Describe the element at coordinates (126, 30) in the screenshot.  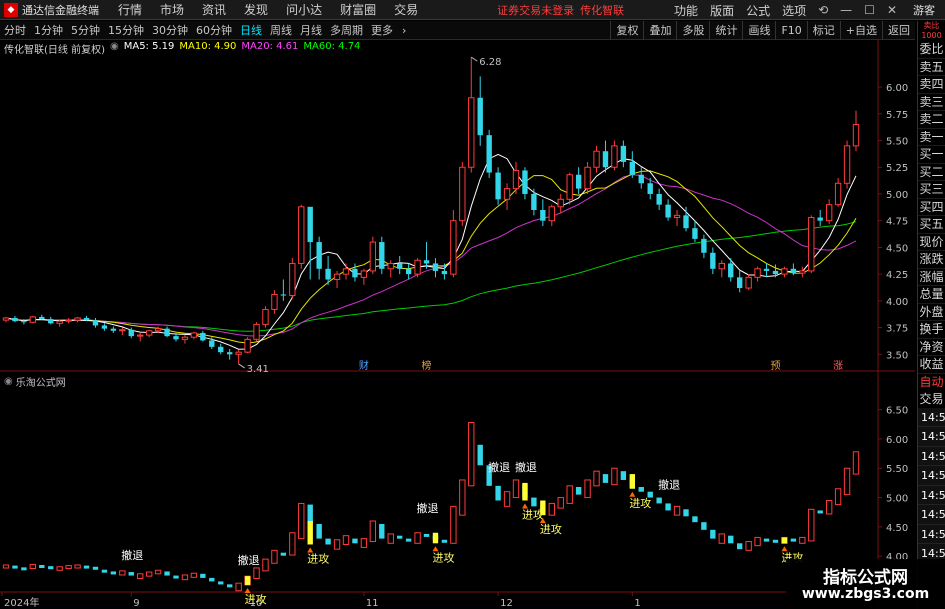
I see `period-15min: 15分钟` at that location.